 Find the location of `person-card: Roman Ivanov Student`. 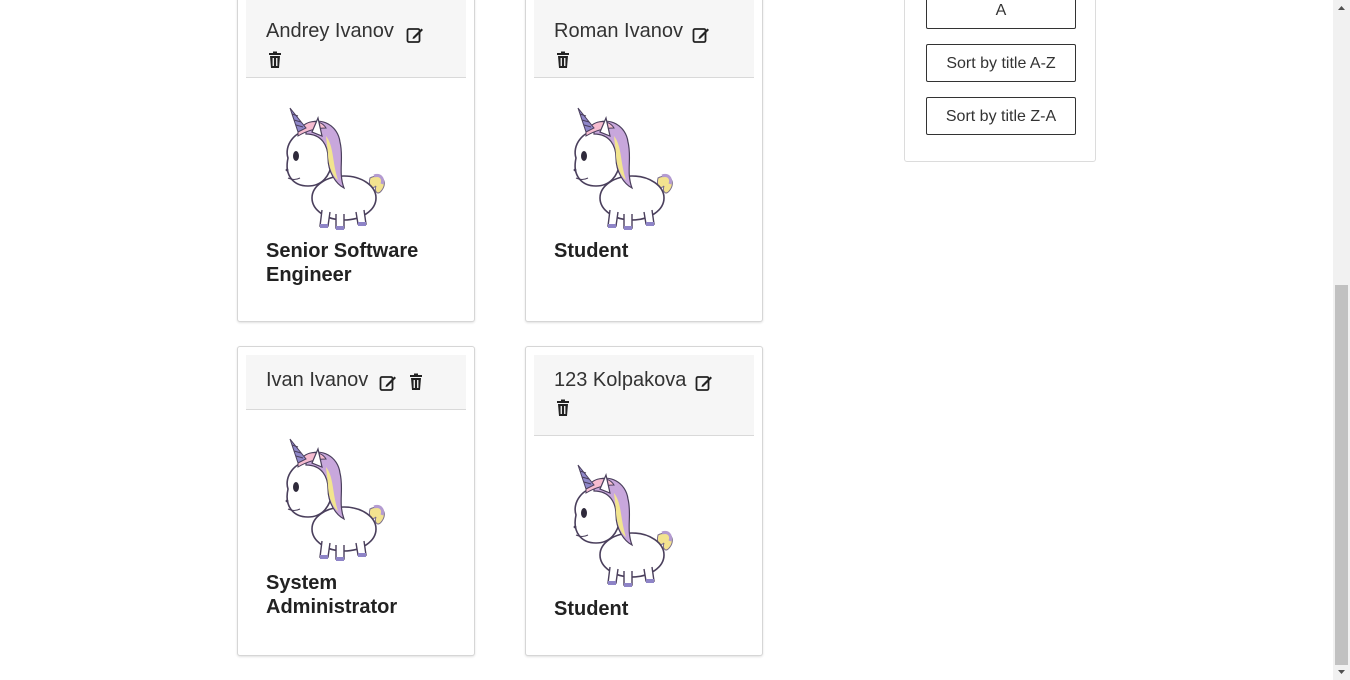

person-card: Roman Ivanov Student is located at coordinates (644, 161).